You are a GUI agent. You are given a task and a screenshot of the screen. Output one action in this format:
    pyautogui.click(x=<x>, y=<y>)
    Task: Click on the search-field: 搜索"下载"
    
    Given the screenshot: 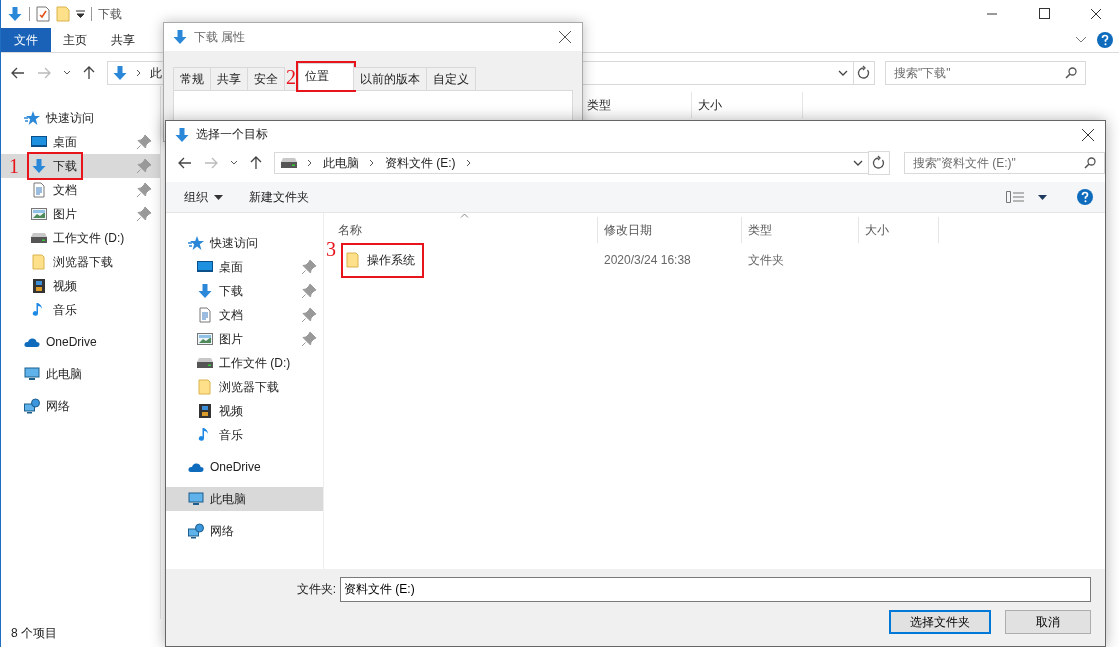 What is the action you would take?
    pyautogui.click(x=985, y=73)
    